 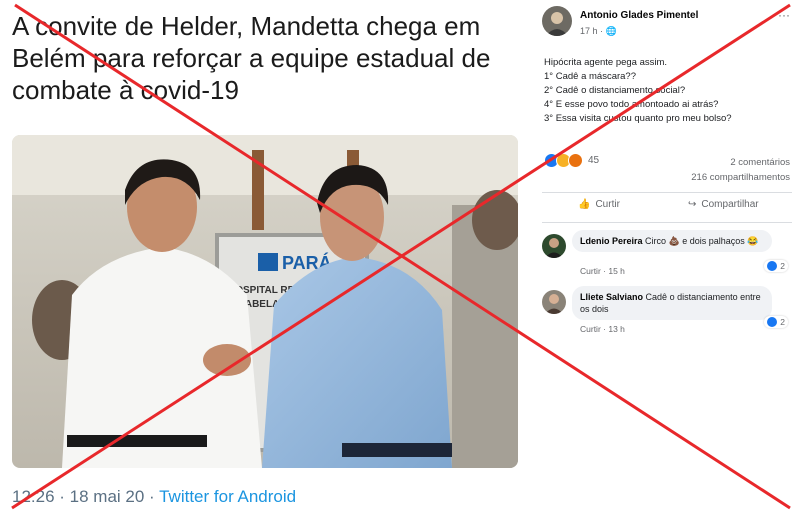 I want to click on author-name: Antonio Glades Pimentel, so click(x=639, y=15).